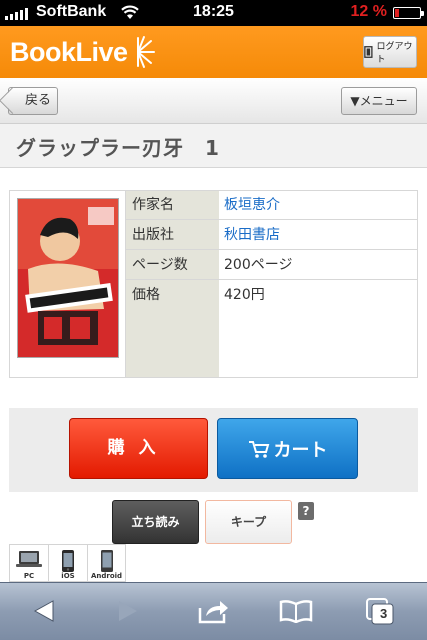 This screenshot has height=640, width=427. What do you see at coordinates (38, 100) in the screenshot?
I see `back-label: 戻る` at bounding box center [38, 100].